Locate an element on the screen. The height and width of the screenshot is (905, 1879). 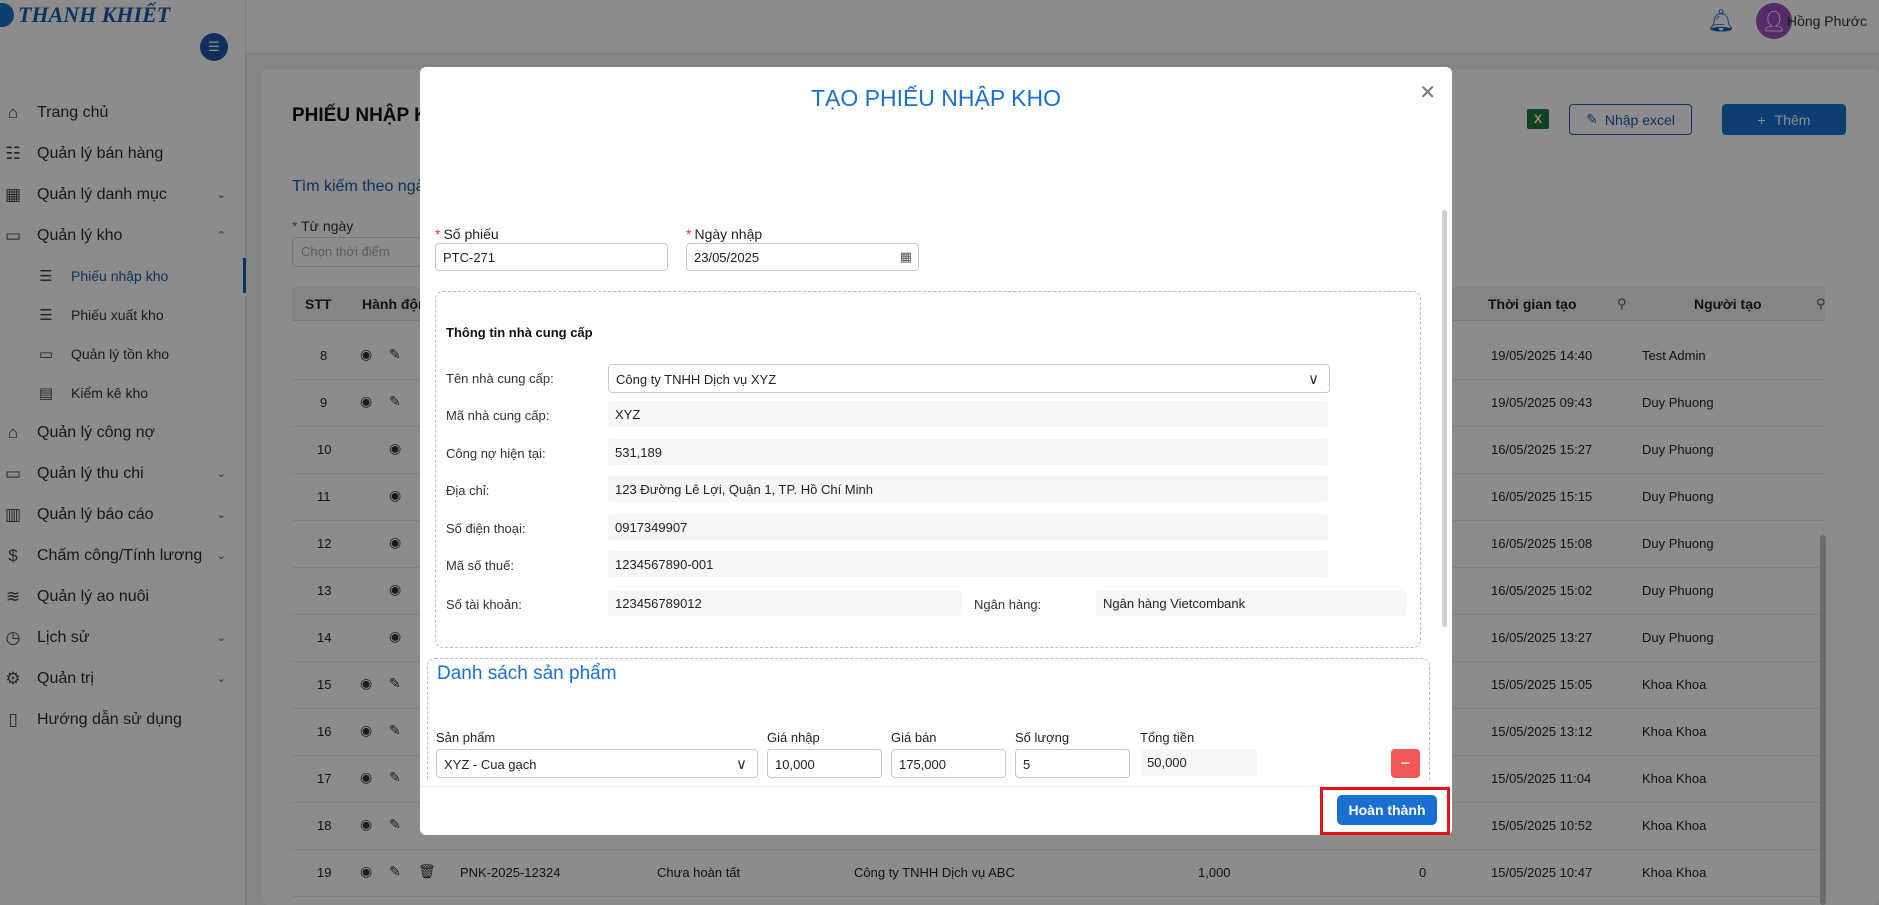
supplier-address-label: Địa chỉ: is located at coordinates (468, 490).